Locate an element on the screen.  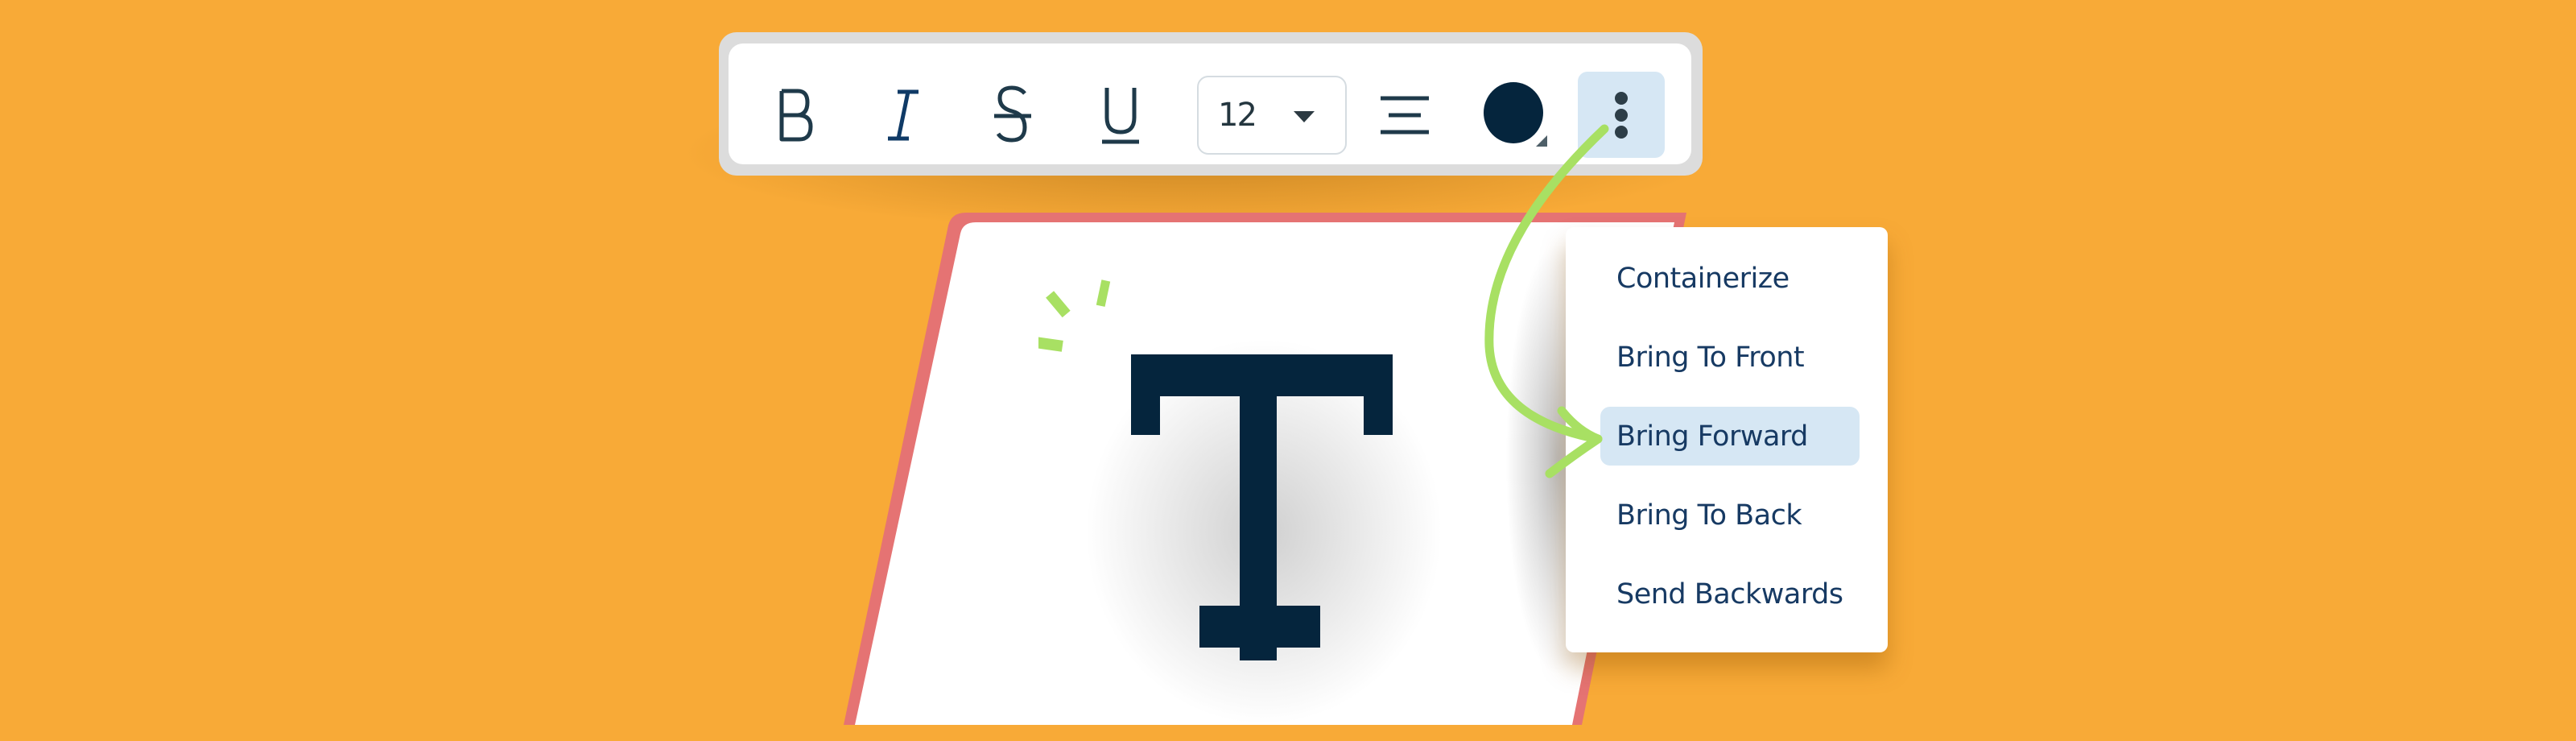
menu-item-label: Bring To Back is located at coordinates (1709, 515).